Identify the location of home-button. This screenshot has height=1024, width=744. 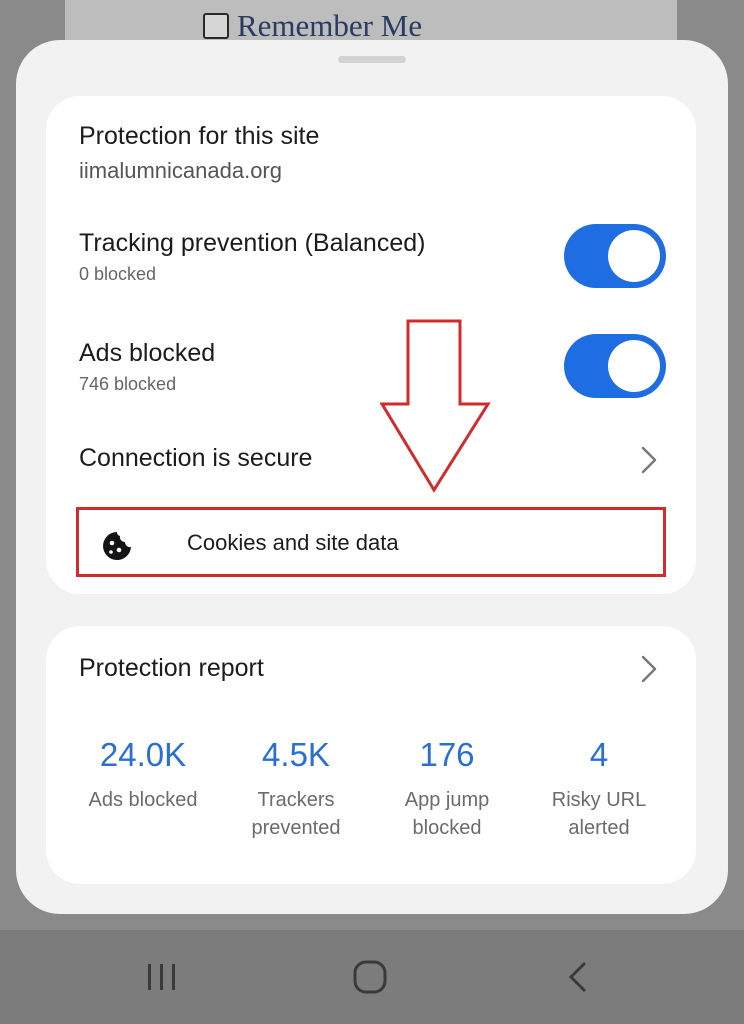
(370, 977).